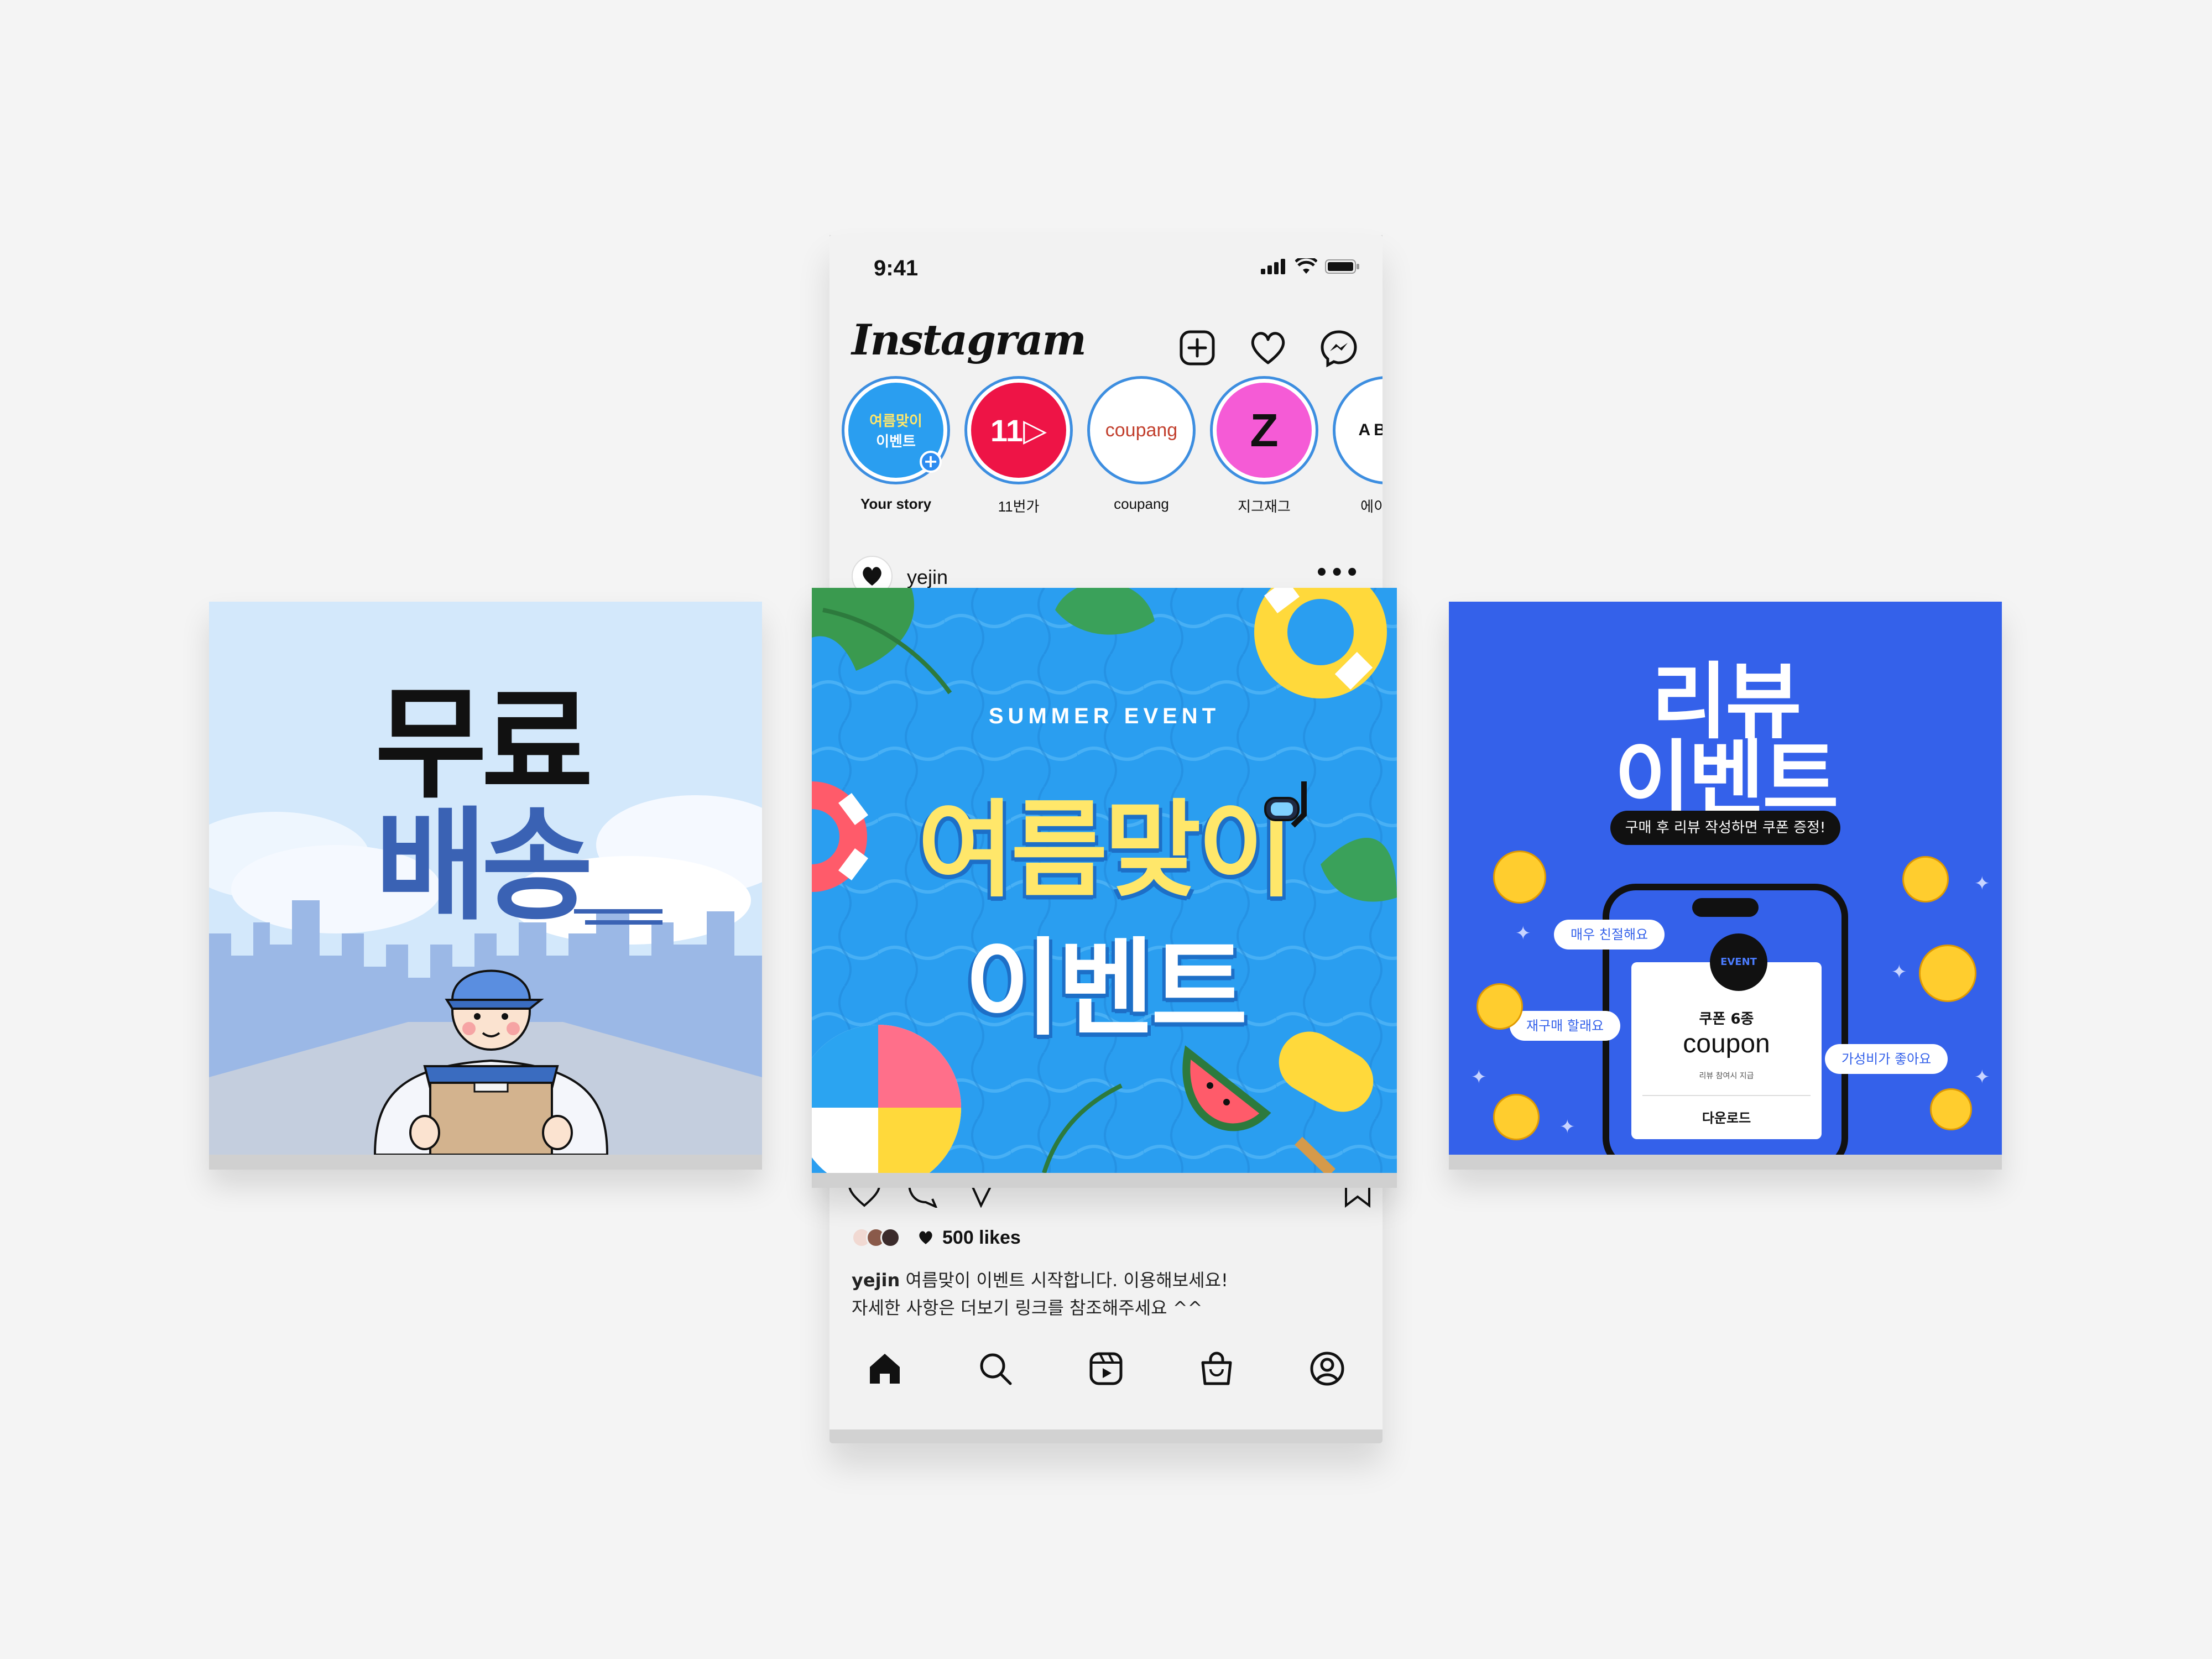  Describe the element at coordinates (1726, 1043) in the screenshot. I see `coupon-title: coupon` at that location.